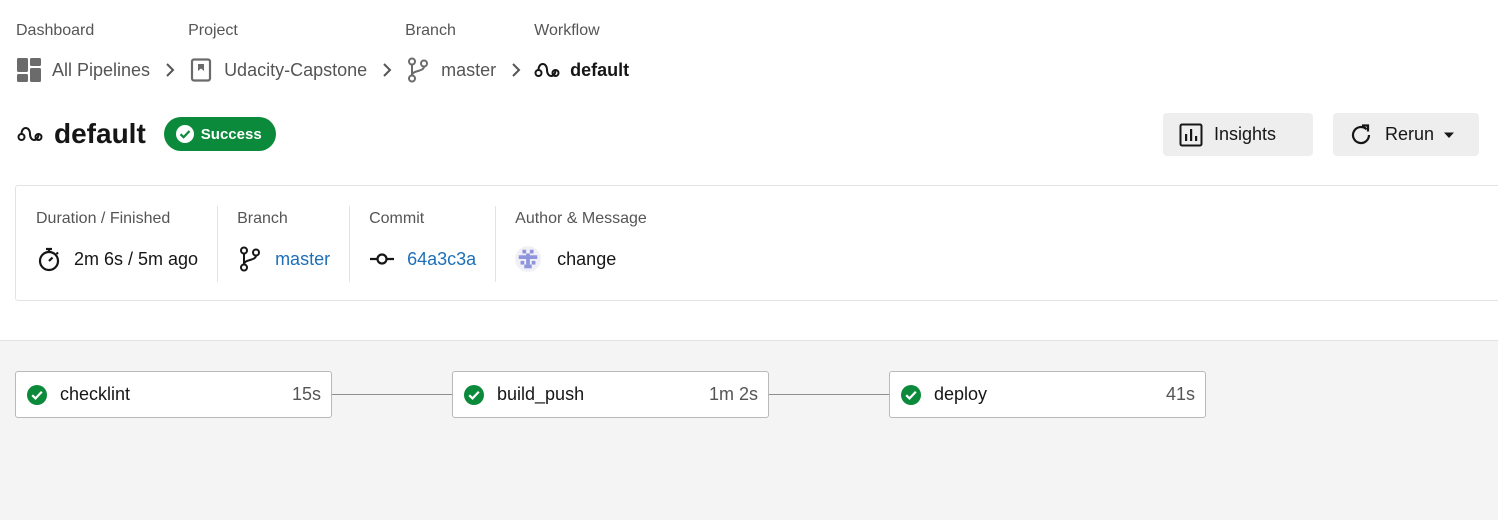 This screenshot has height=520, width=1498. I want to click on job-name: deploy, so click(961, 394).